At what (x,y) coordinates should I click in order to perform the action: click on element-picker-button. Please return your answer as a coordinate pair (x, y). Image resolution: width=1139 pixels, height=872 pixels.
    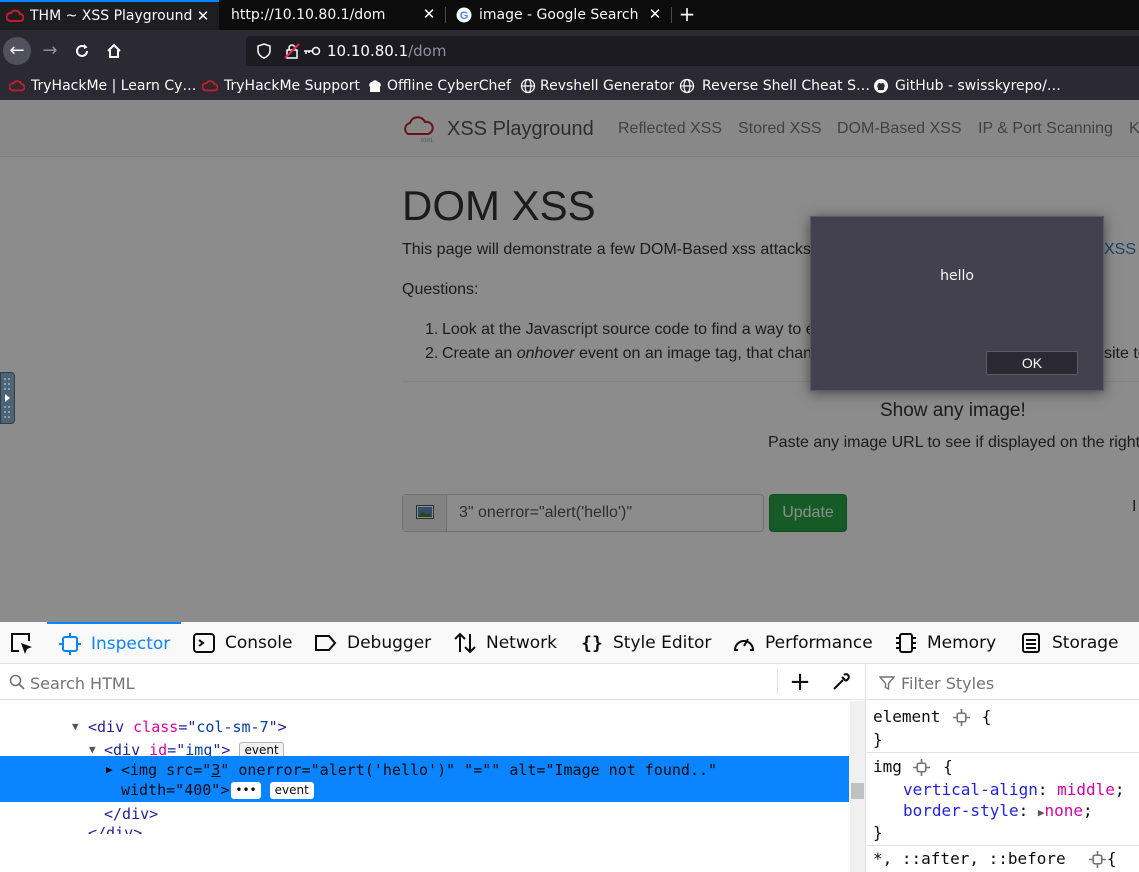
    Looking at the image, I should click on (21, 643).